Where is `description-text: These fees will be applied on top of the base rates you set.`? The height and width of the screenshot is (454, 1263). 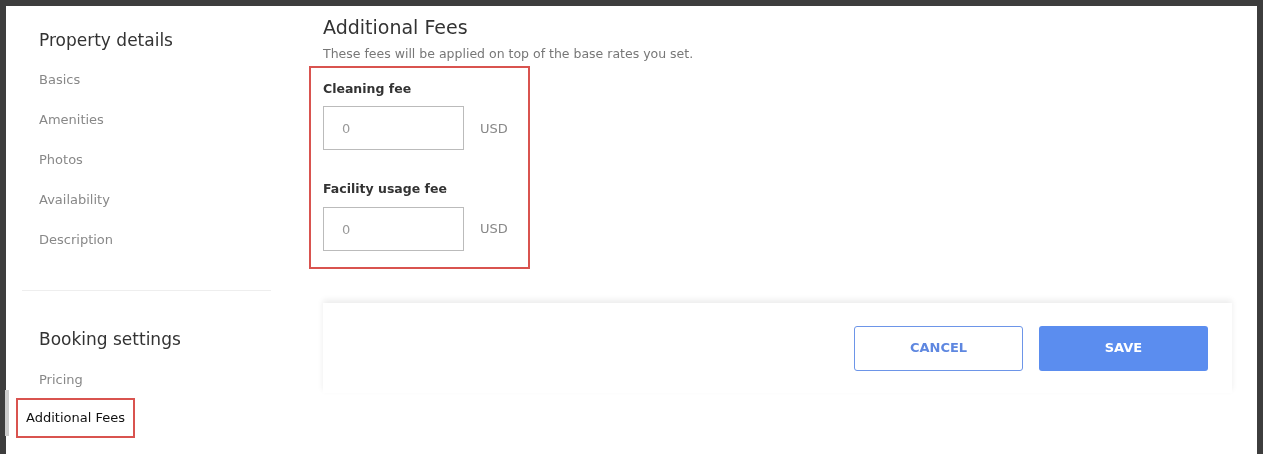
description-text: These fees will be applied on top of the base rates you set. is located at coordinates (509, 53).